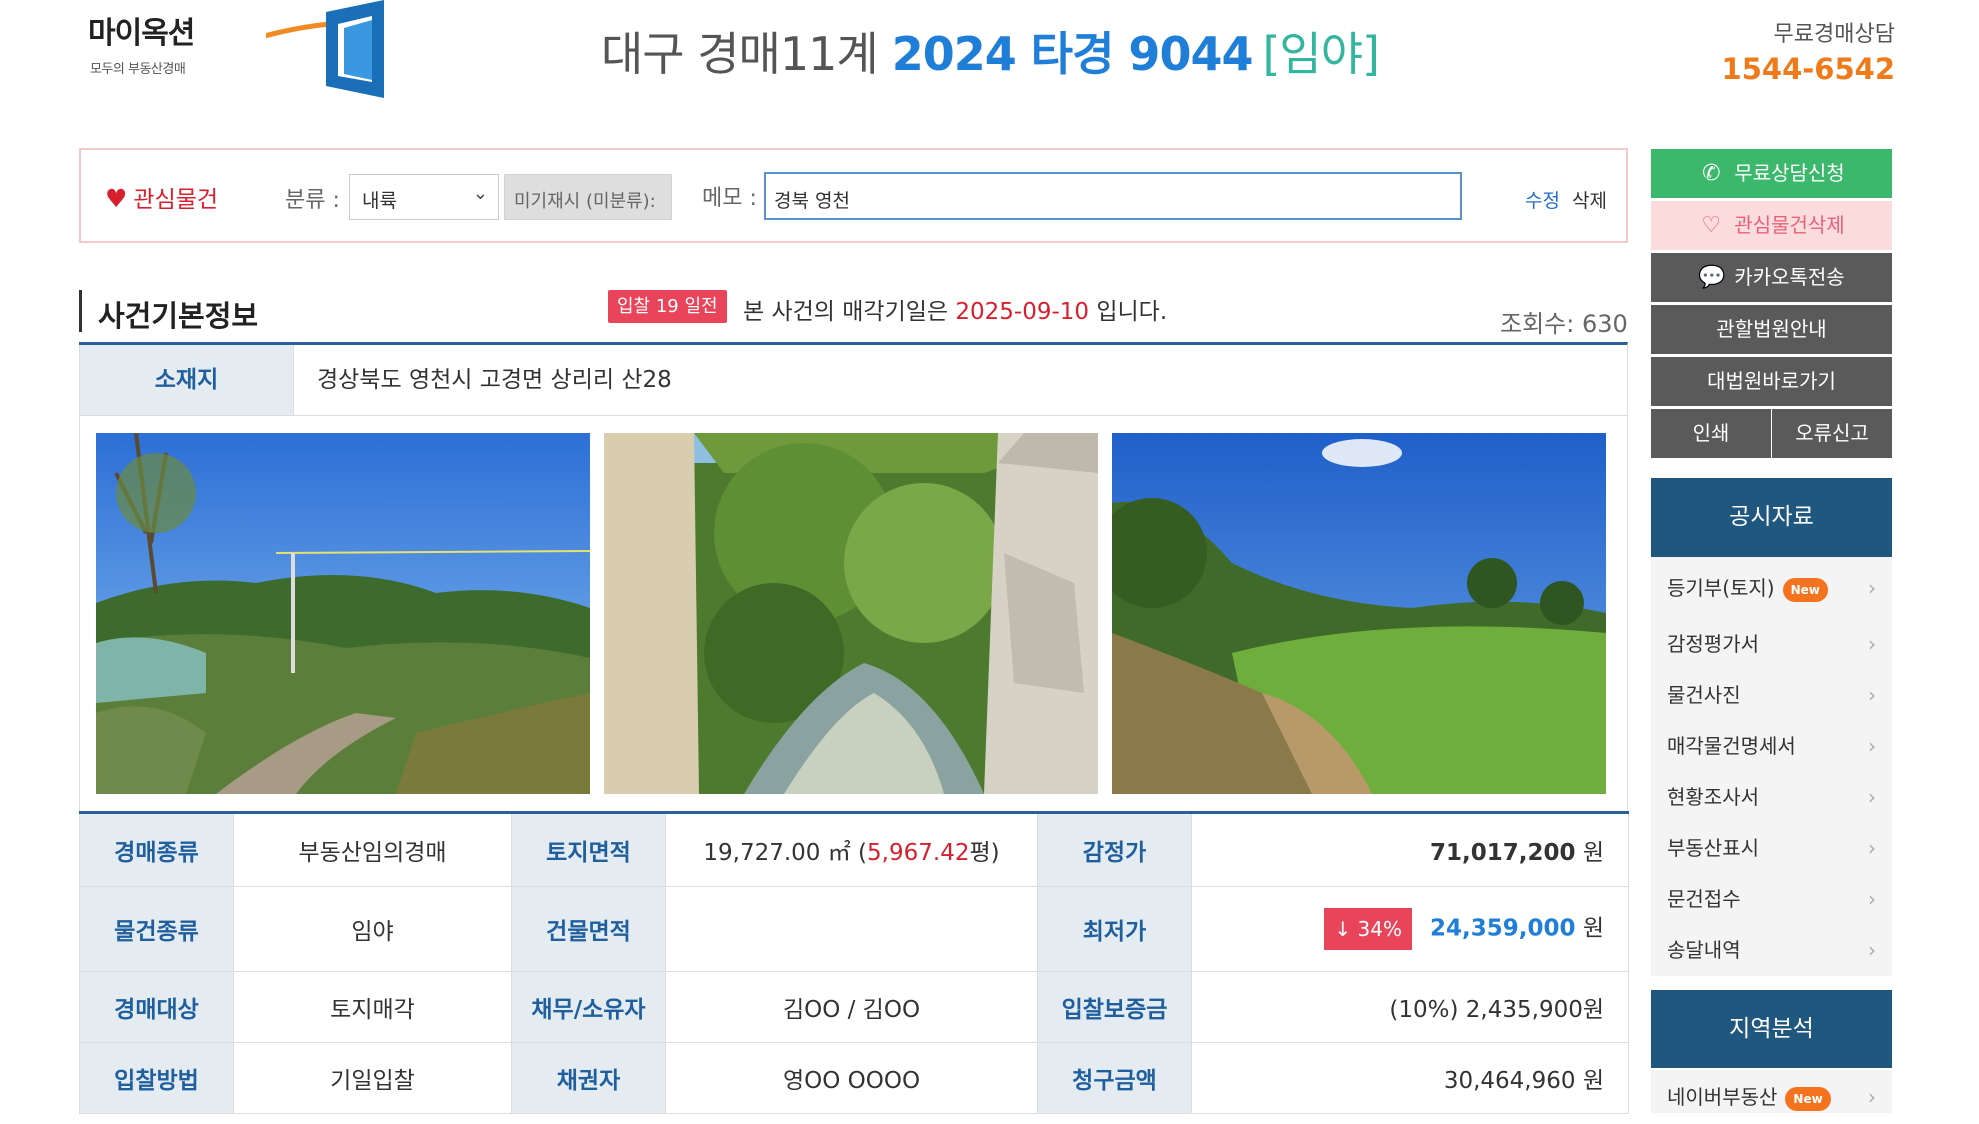 Image resolution: width=1979 pixels, height=1124 pixels. What do you see at coordinates (1503, 853) in the screenshot?
I see `appraisal-amount: 71,017,200` at bounding box center [1503, 853].